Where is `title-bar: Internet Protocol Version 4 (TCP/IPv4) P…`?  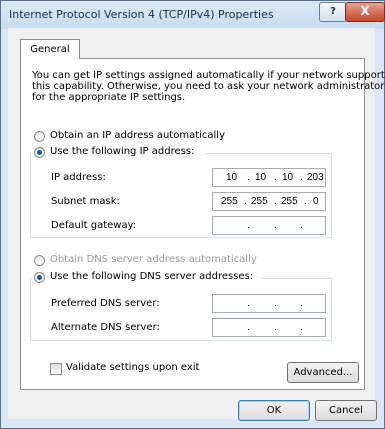
title-bar: Internet Protocol Version 4 (TCP/IPv4) P… is located at coordinates (193, 15).